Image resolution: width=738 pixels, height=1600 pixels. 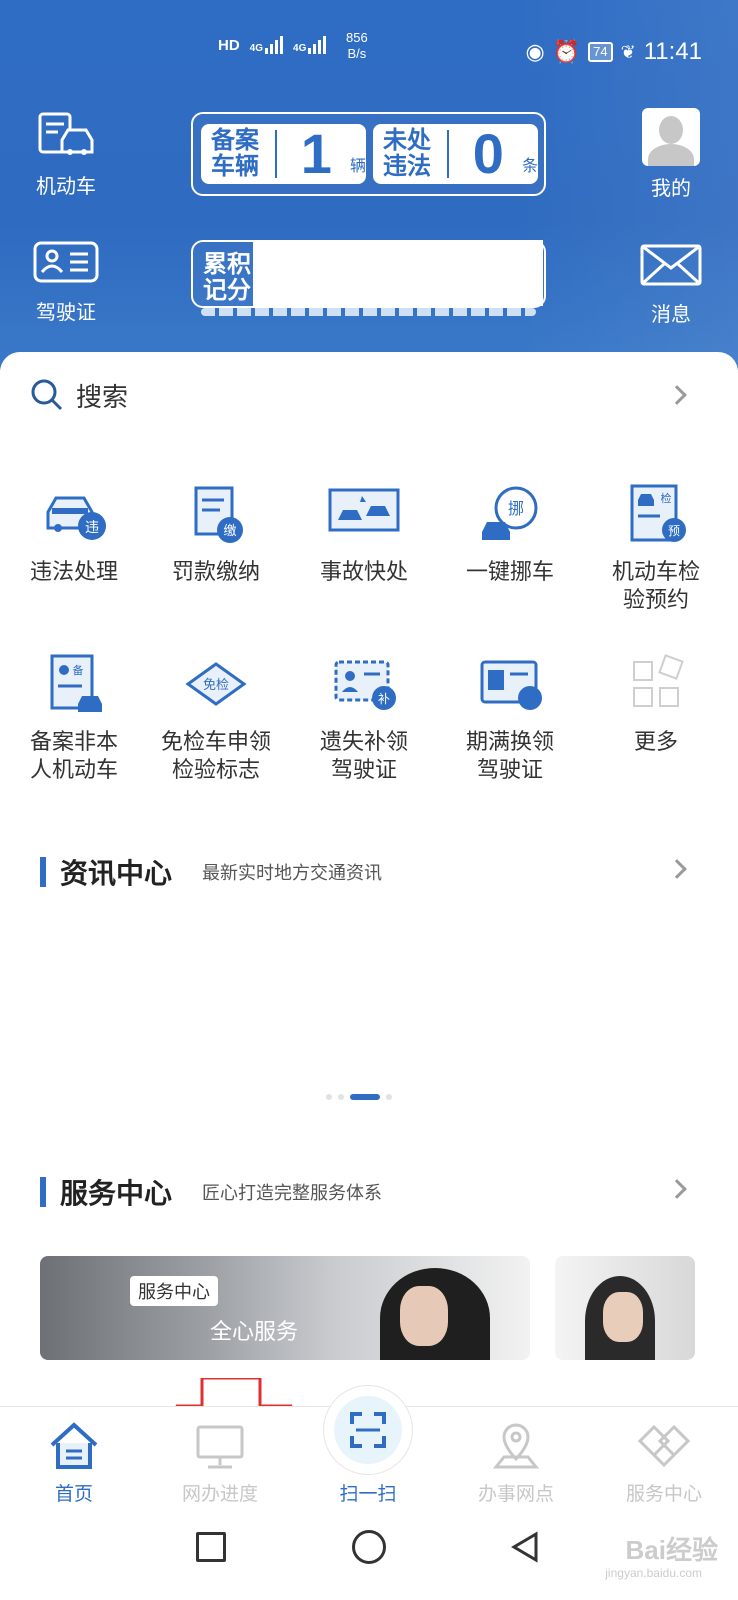 I want to click on service-item-move-car: 挪 一键挪车, so click(x=510, y=534).